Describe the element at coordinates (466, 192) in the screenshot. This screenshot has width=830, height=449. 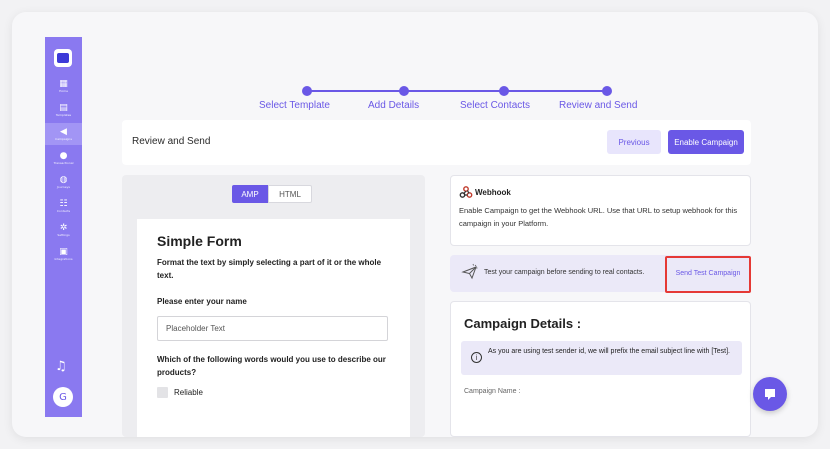
I see `webhook-icon` at that location.